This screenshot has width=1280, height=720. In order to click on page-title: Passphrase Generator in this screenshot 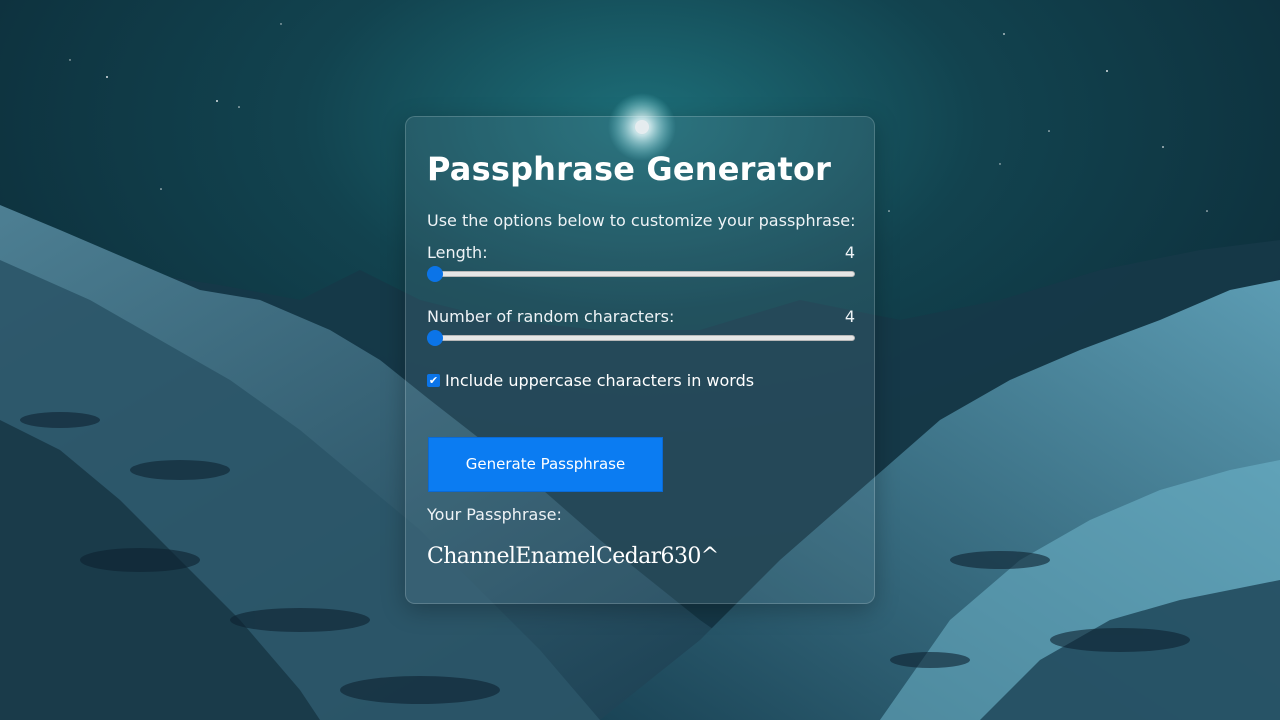, I will do `click(629, 169)`.